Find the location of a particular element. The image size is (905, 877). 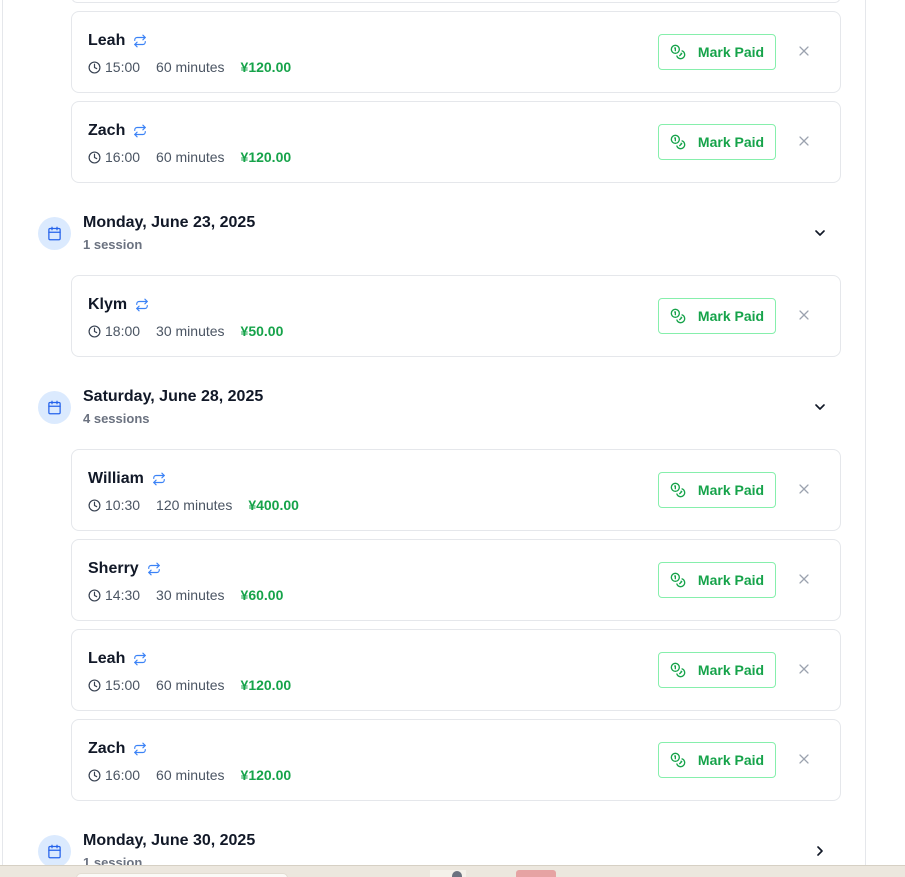

session-card: Klym 18:00 30 minutes ¥50.00 Mark Paid is located at coordinates (456, 316).